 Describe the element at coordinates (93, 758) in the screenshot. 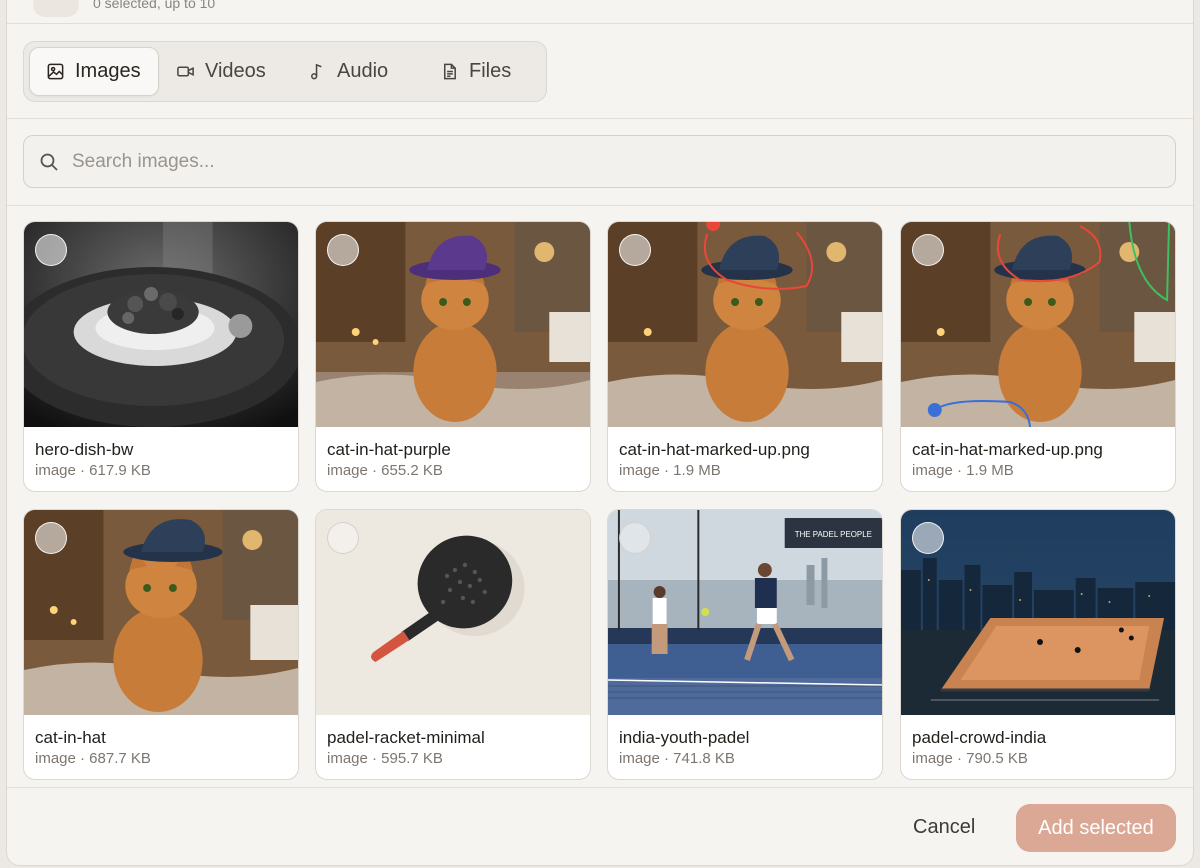

I see `media-meta: image · 687.7 KB` at that location.